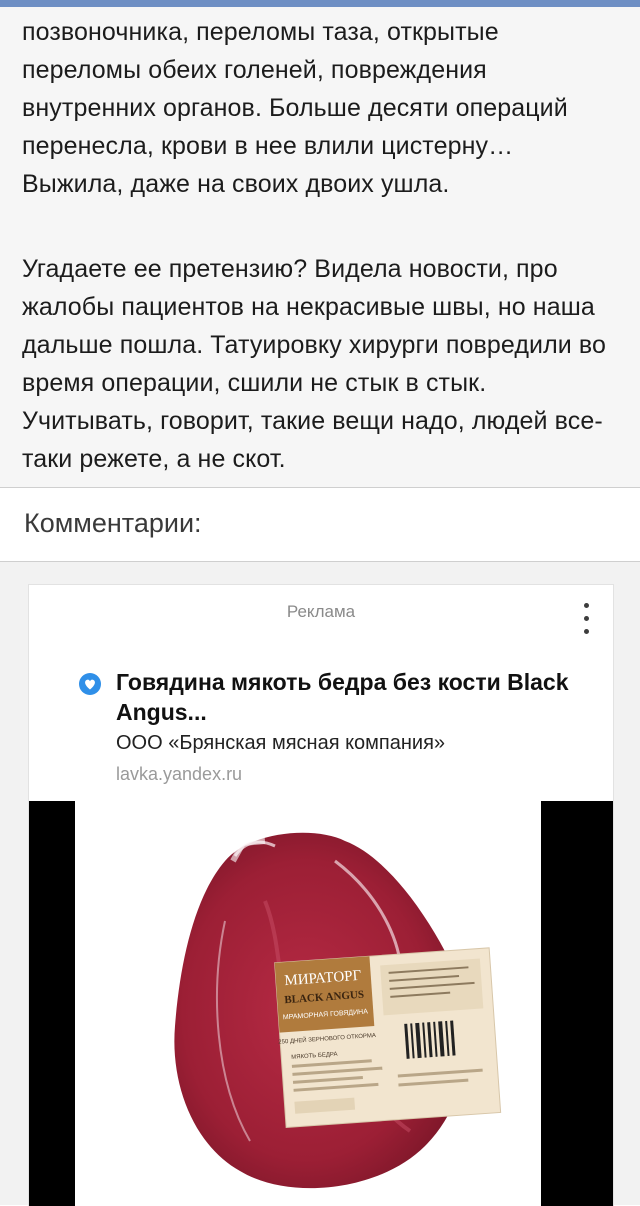  I want to click on ad-domain: lavka.yandex.ru, so click(179, 774).